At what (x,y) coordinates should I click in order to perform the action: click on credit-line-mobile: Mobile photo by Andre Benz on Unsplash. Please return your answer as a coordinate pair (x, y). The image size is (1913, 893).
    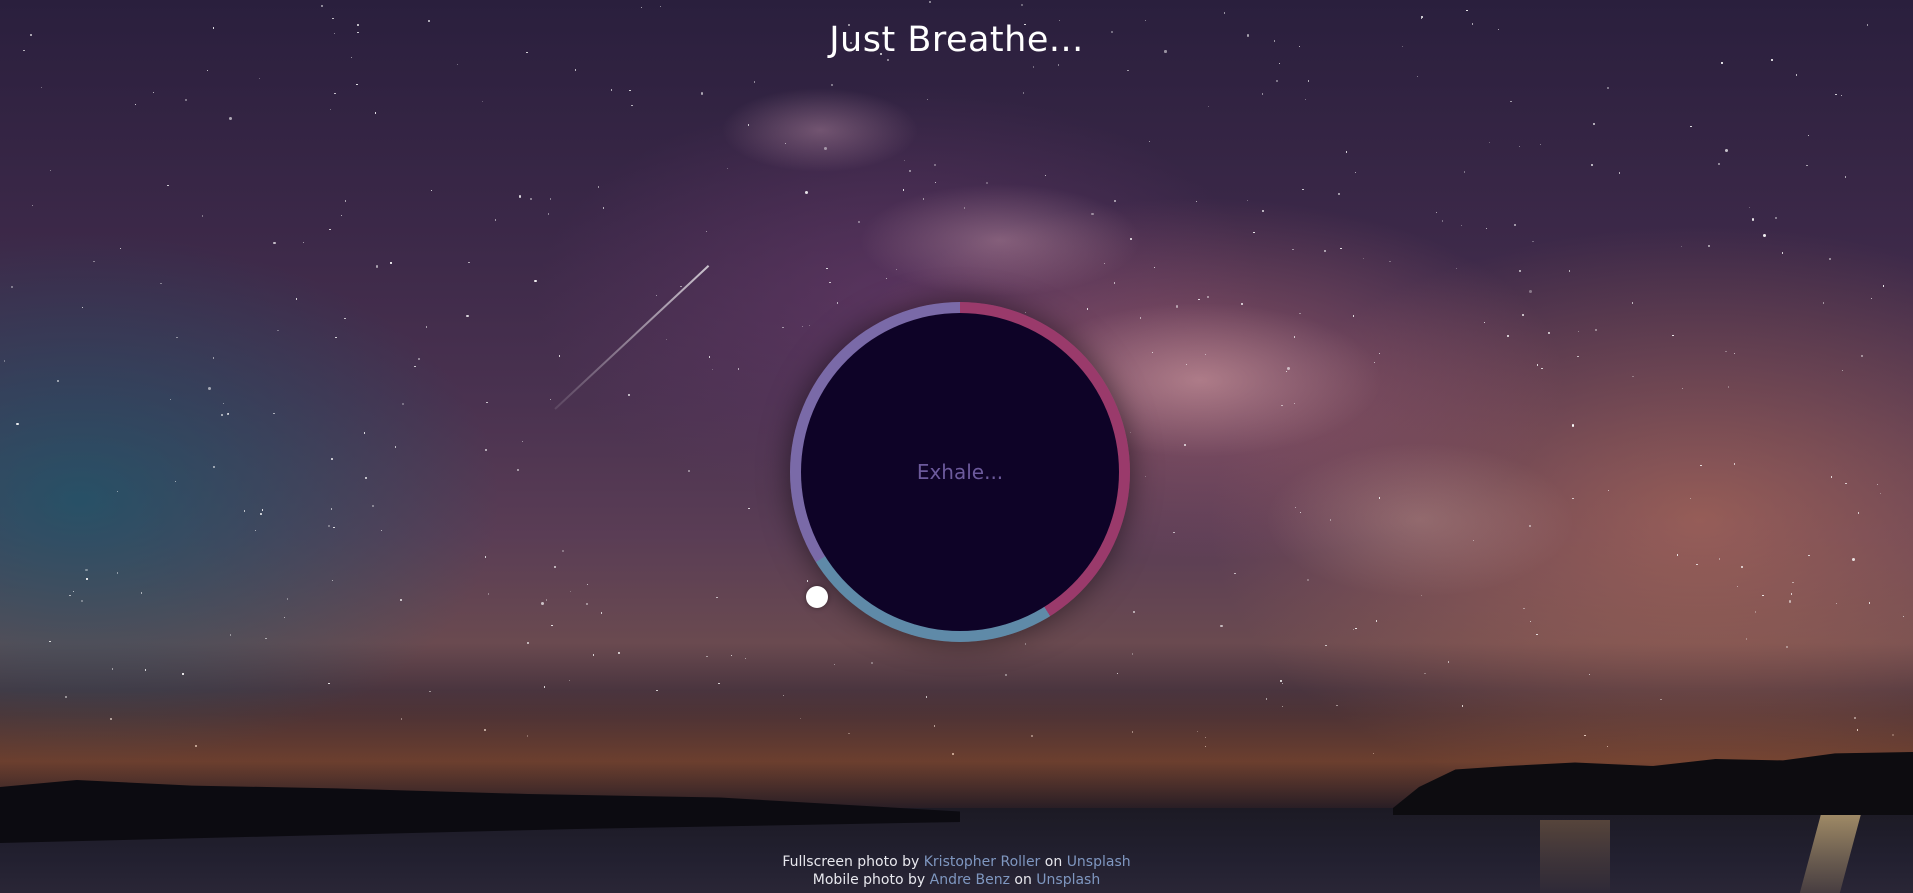
    Looking at the image, I should click on (956, 880).